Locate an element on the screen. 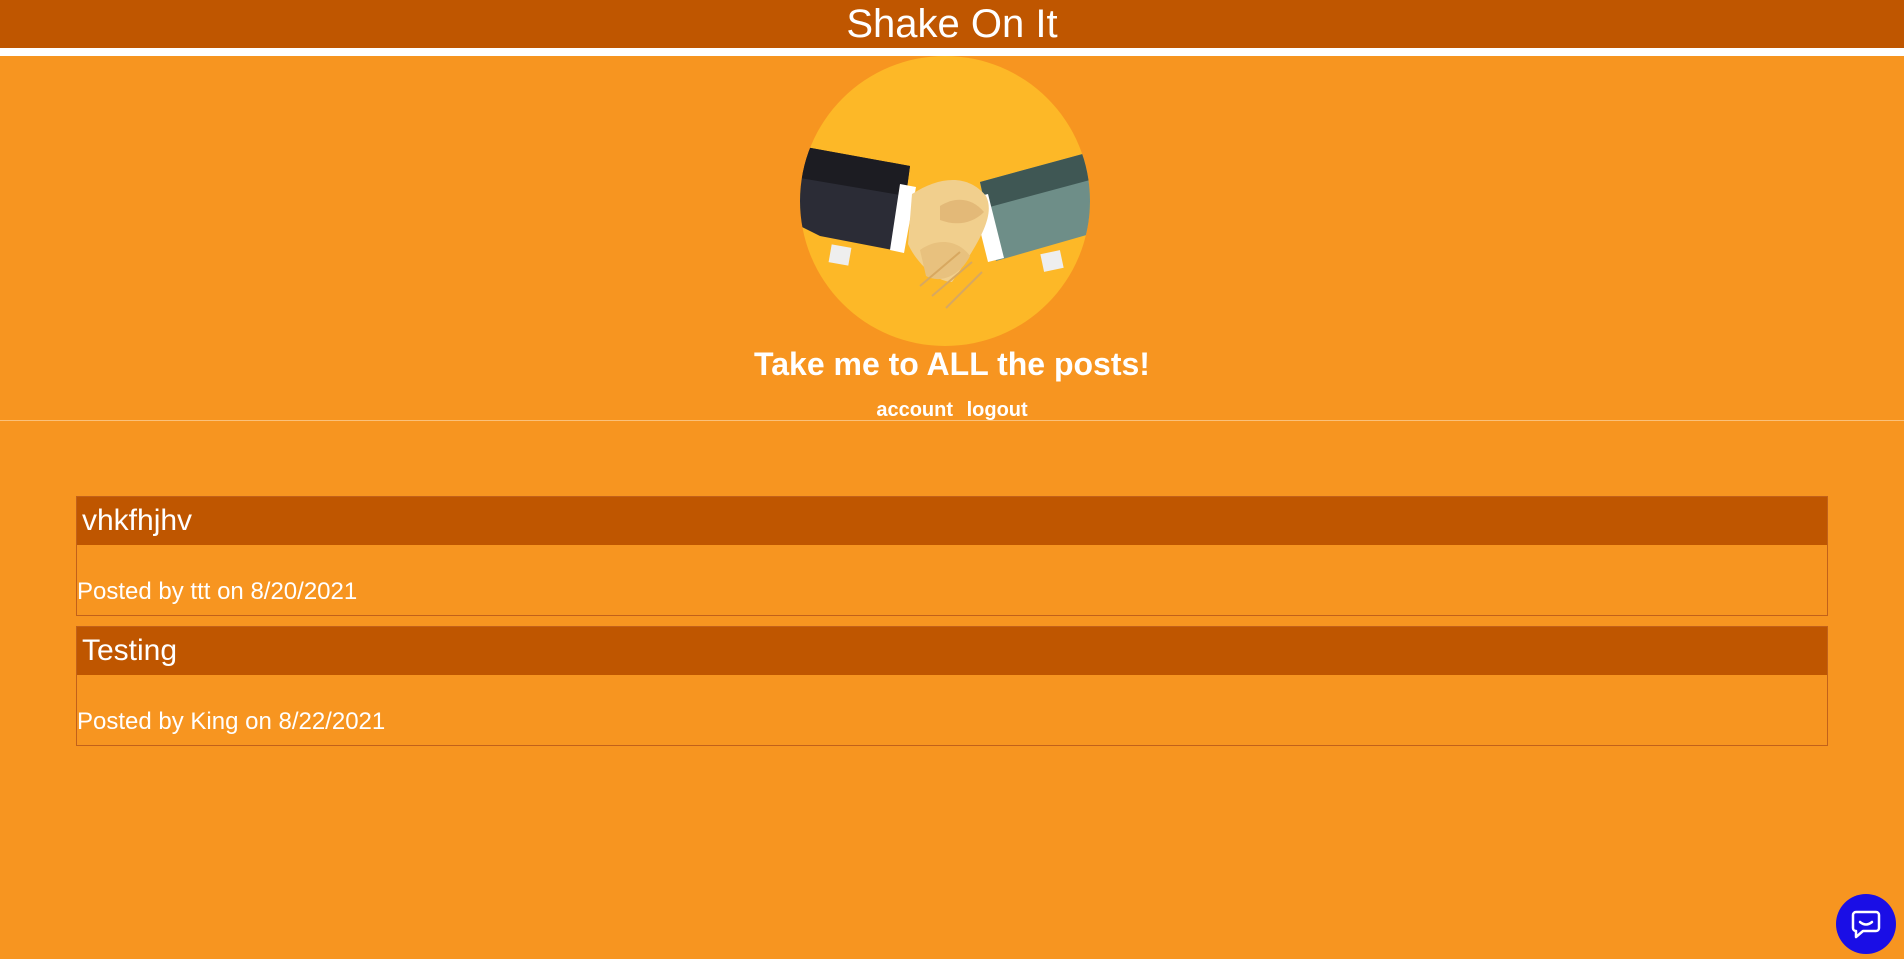  user-nav: account logout is located at coordinates (952, 410).